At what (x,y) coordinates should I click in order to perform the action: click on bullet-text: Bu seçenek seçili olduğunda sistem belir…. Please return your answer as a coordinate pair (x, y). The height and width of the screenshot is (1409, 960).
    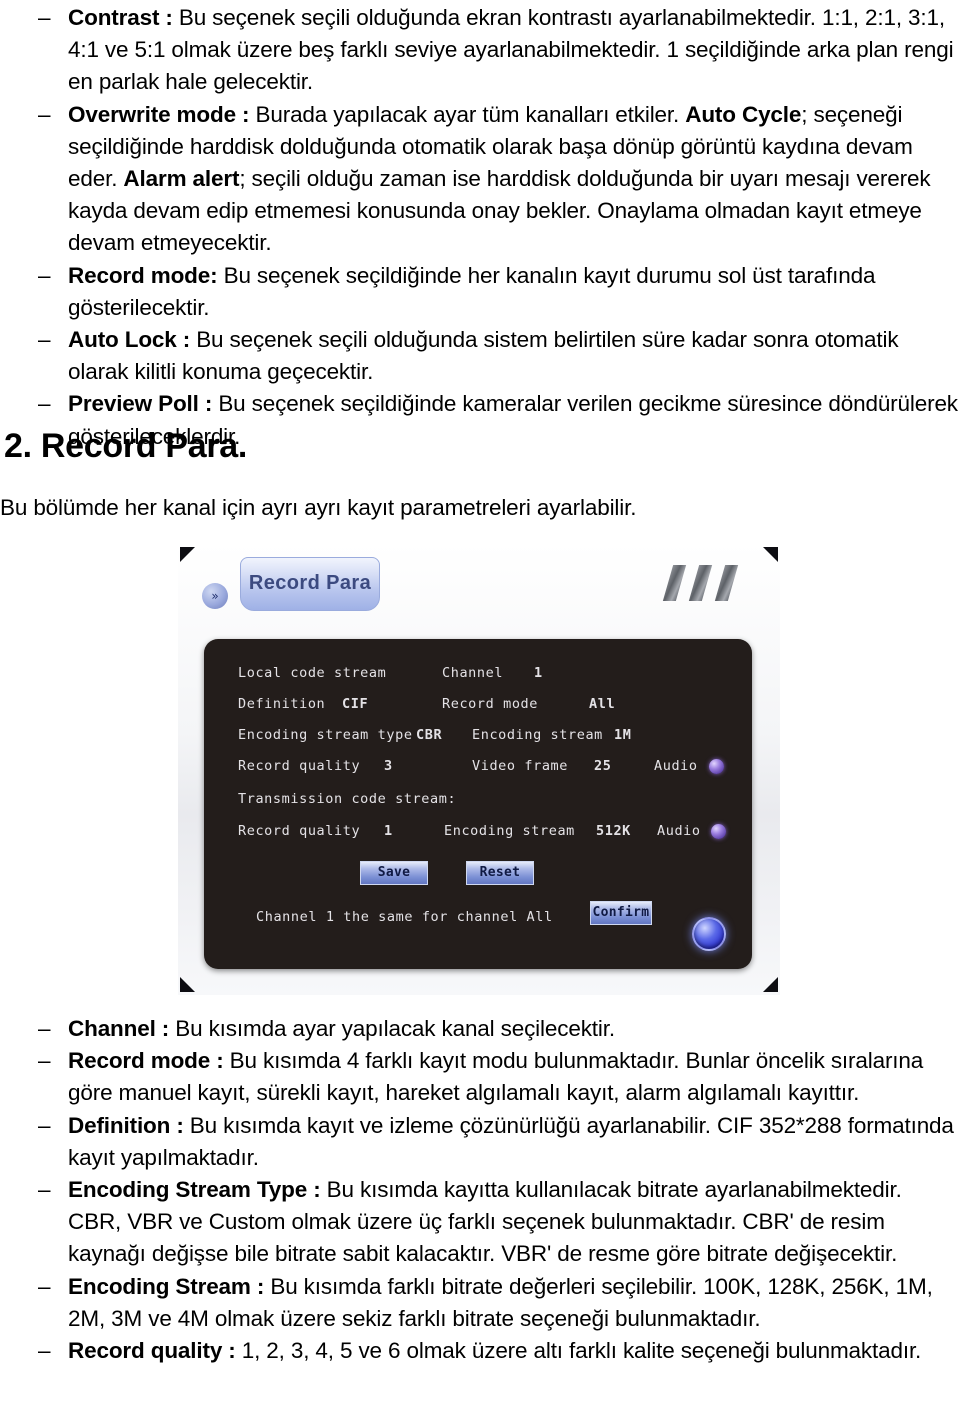
    Looking at the image, I should click on (483, 356).